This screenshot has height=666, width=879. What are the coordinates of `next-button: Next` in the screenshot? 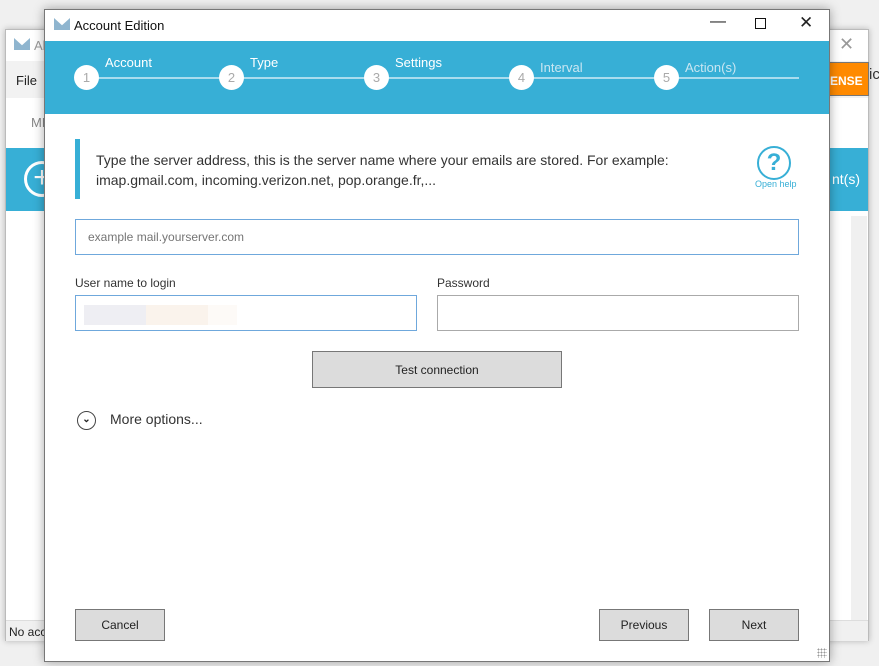 It's located at (754, 625).